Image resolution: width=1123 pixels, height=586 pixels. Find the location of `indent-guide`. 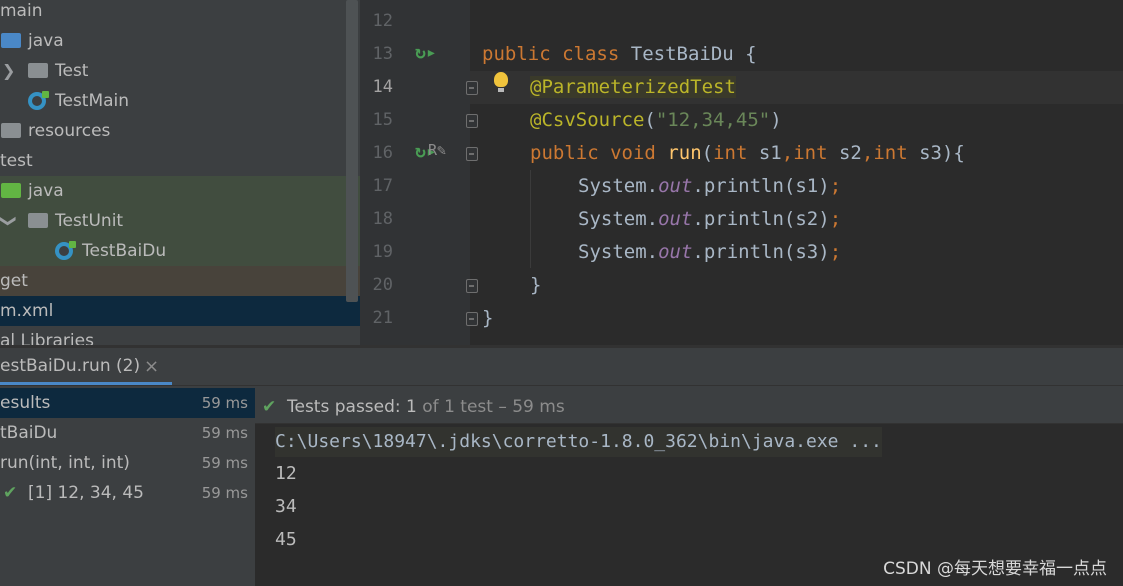

indent-guide is located at coordinates (530, 219).